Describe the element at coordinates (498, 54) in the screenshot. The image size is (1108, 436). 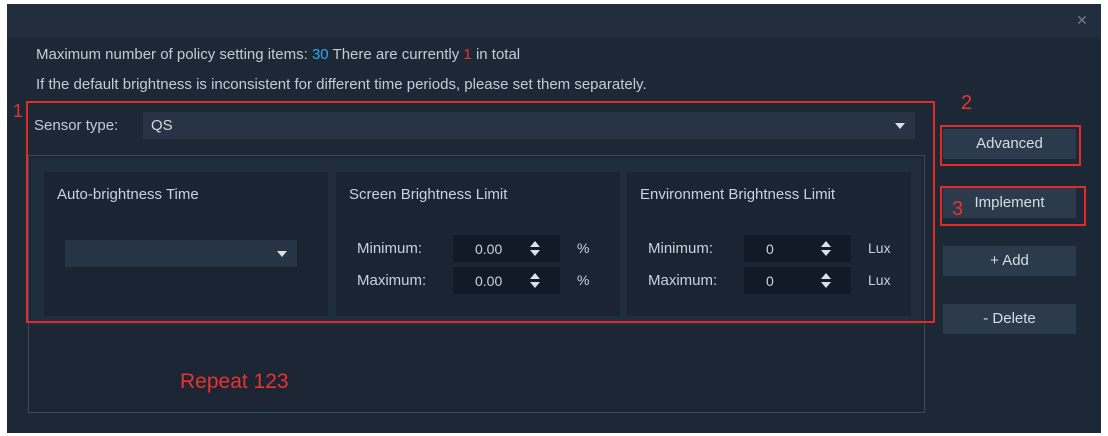
I see `info-suffix: in total` at that location.